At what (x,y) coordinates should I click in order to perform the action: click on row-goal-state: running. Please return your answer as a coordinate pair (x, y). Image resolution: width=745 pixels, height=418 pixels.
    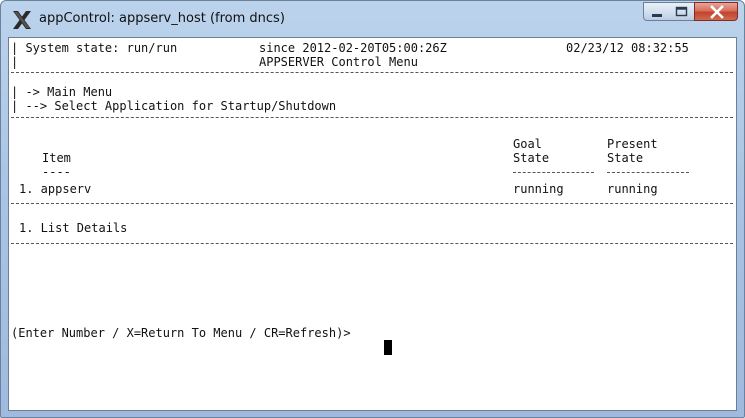
    Looking at the image, I should click on (538, 189).